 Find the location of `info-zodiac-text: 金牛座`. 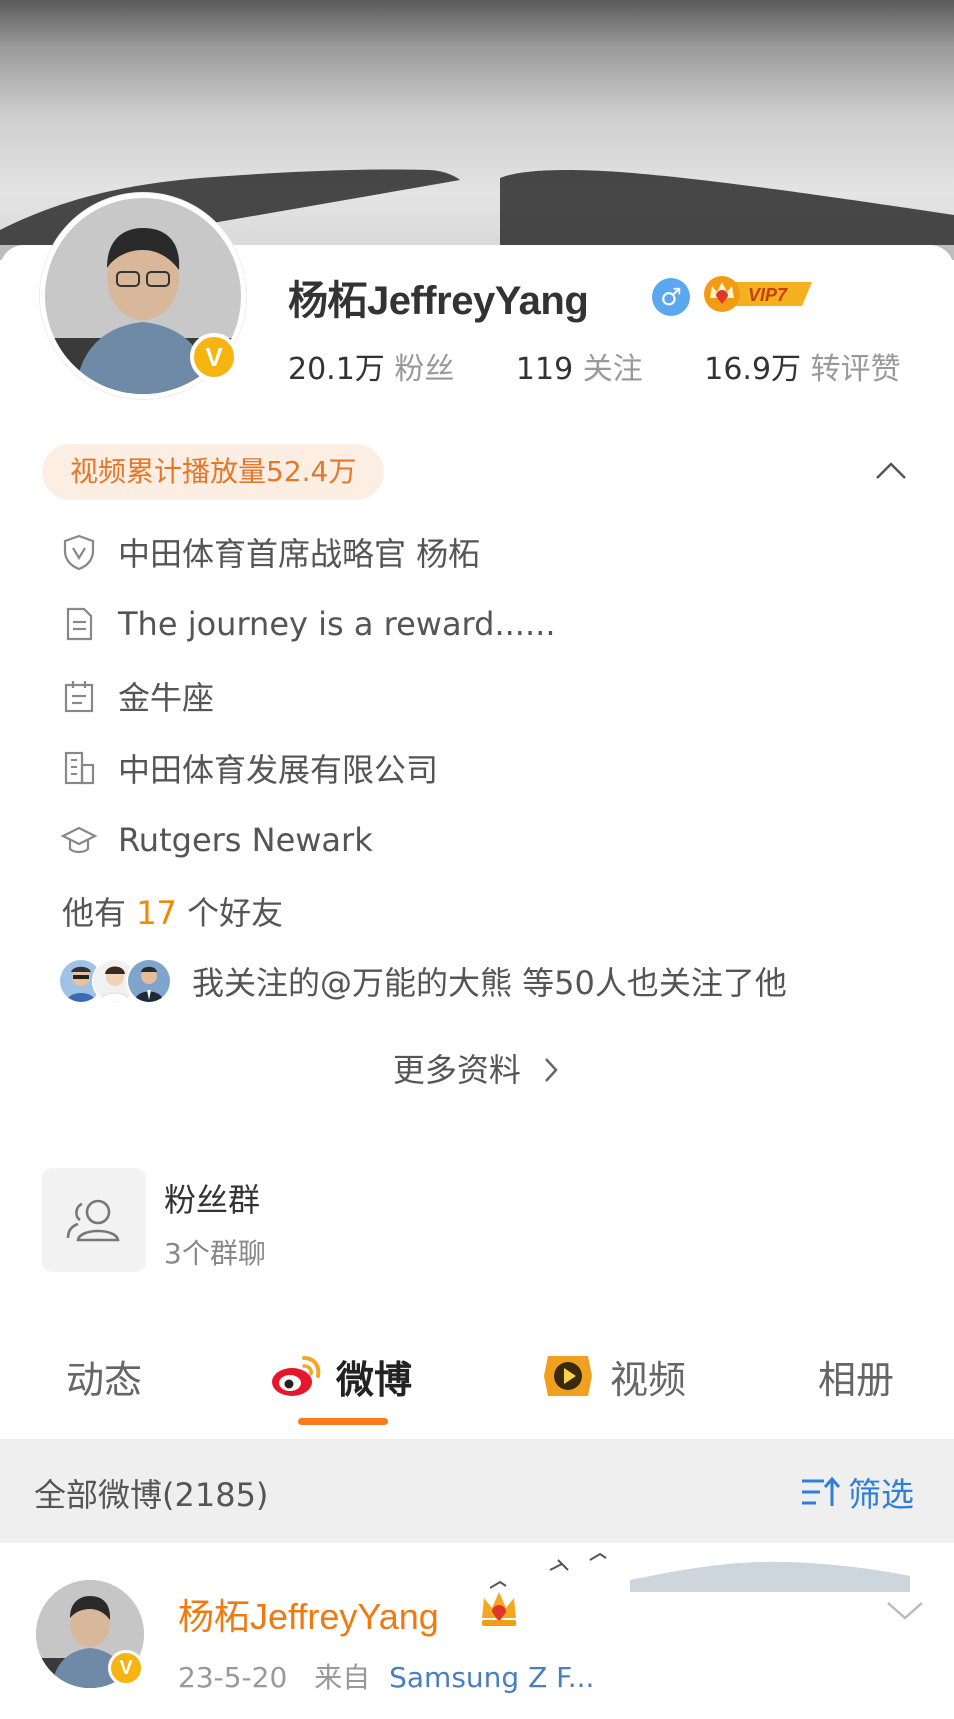

info-zodiac-text: 金牛座 is located at coordinates (166, 698).